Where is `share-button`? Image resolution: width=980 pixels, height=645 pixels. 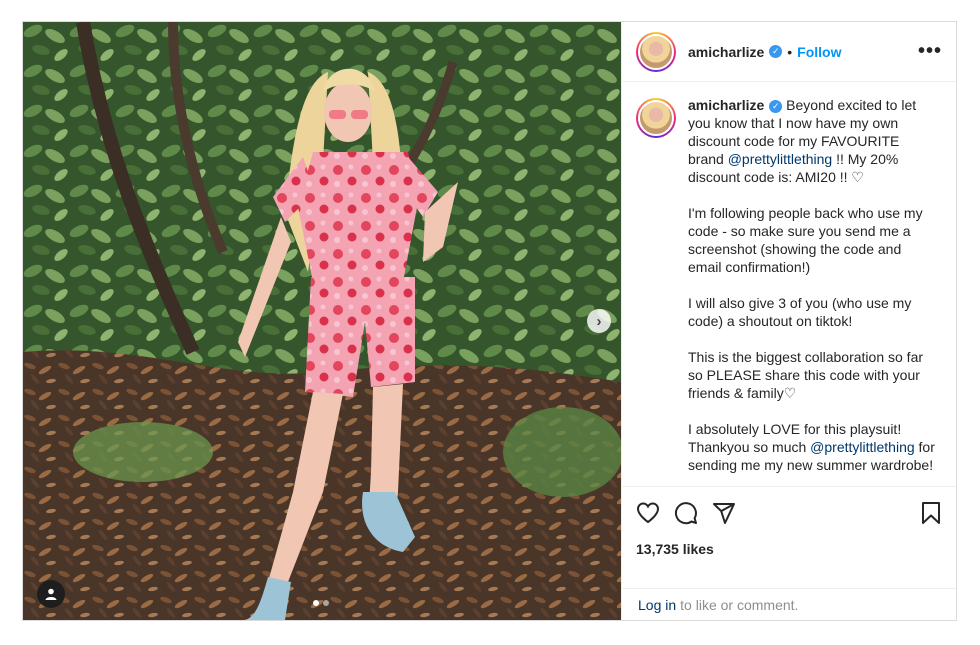
share-button is located at coordinates (724, 513).